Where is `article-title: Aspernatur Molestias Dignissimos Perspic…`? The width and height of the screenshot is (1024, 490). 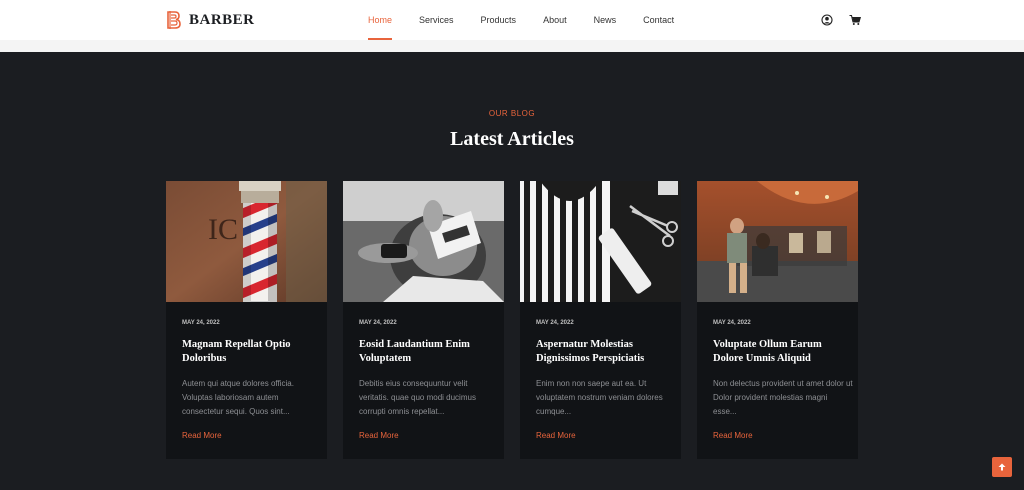 article-title: Aspernatur Molestias Dignissimos Perspic… is located at coordinates (603, 352).